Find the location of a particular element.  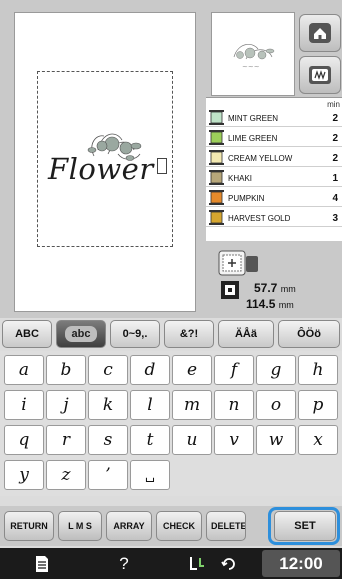

design-preview: ~~~ is located at coordinates (253, 54).